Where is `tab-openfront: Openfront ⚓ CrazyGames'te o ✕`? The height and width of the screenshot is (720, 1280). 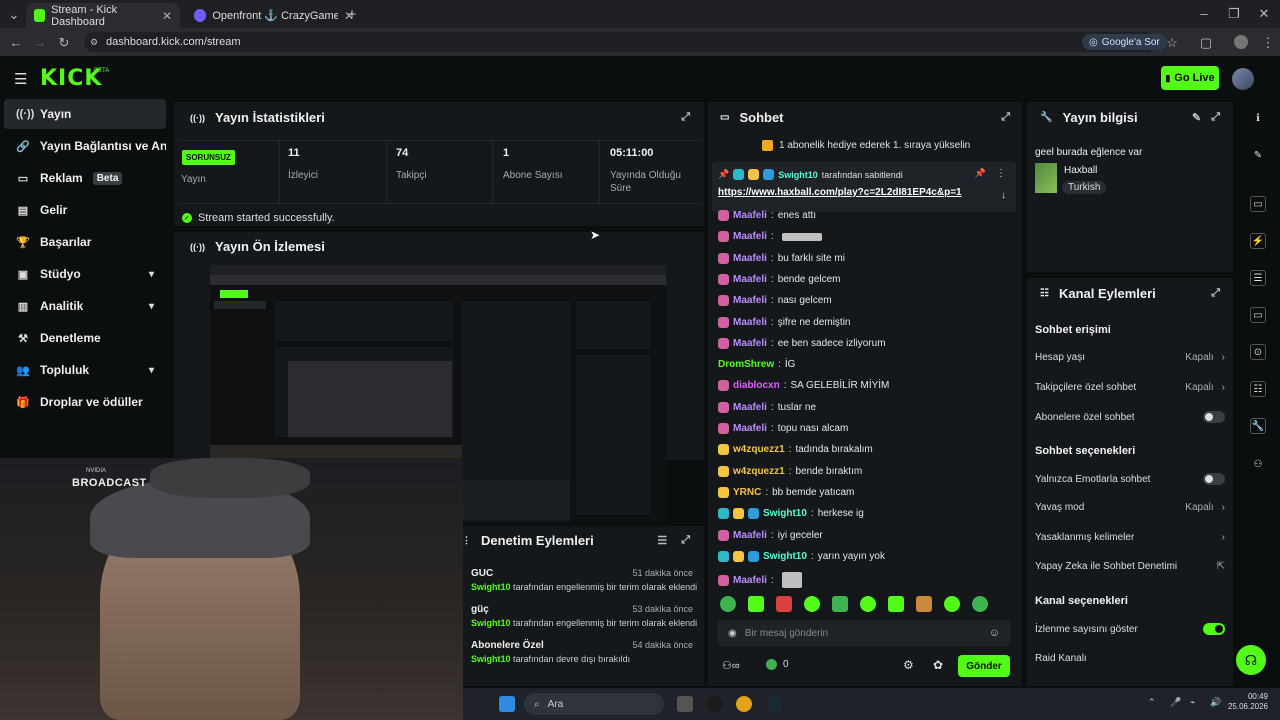
tab-openfront: Openfront ⚓ CrazyGames'te o ✕ is located at coordinates (274, 15).